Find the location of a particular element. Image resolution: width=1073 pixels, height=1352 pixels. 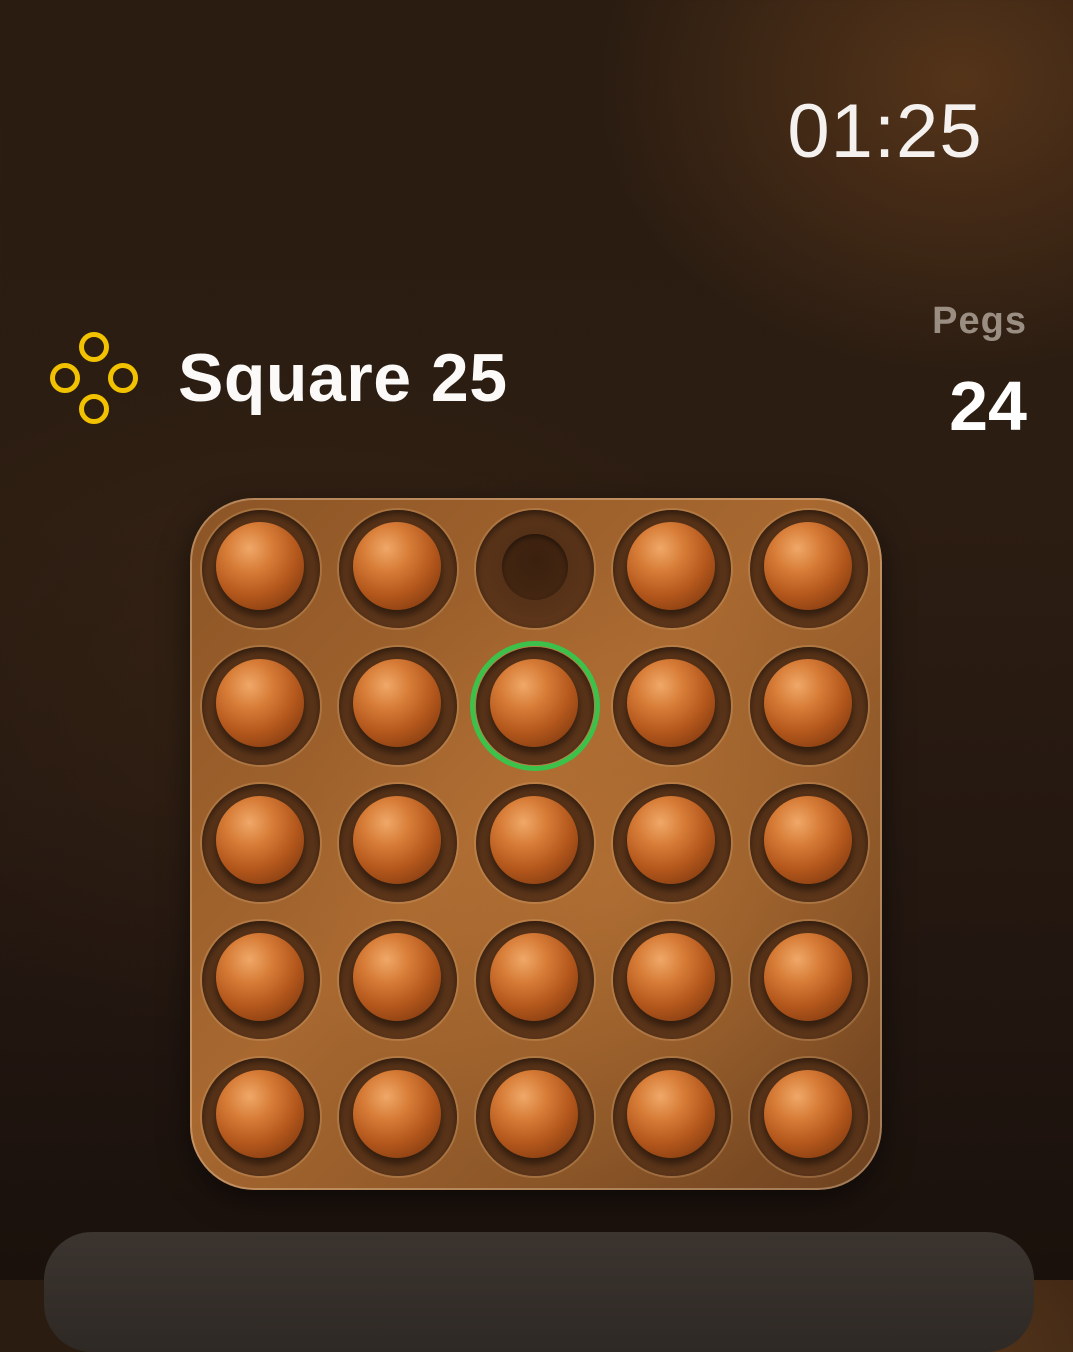

pegs-count: 24 is located at coordinates (988, 406).